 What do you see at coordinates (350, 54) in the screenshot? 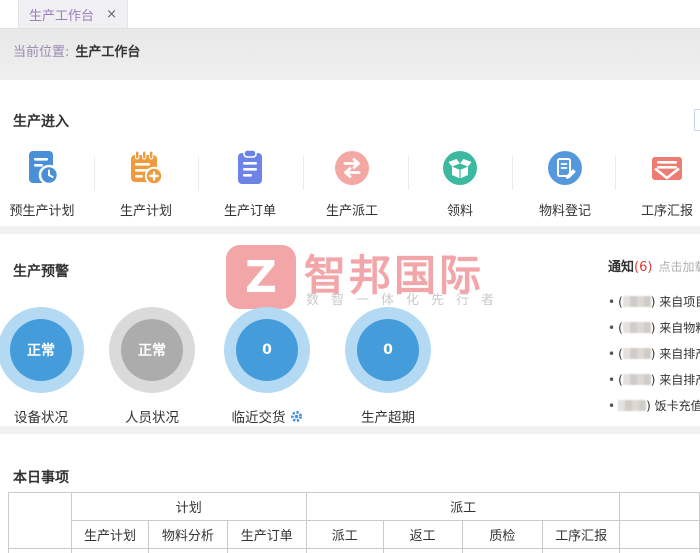
I see `breadcrumb-band: 当前位置: 生产工作台` at bounding box center [350, 54].